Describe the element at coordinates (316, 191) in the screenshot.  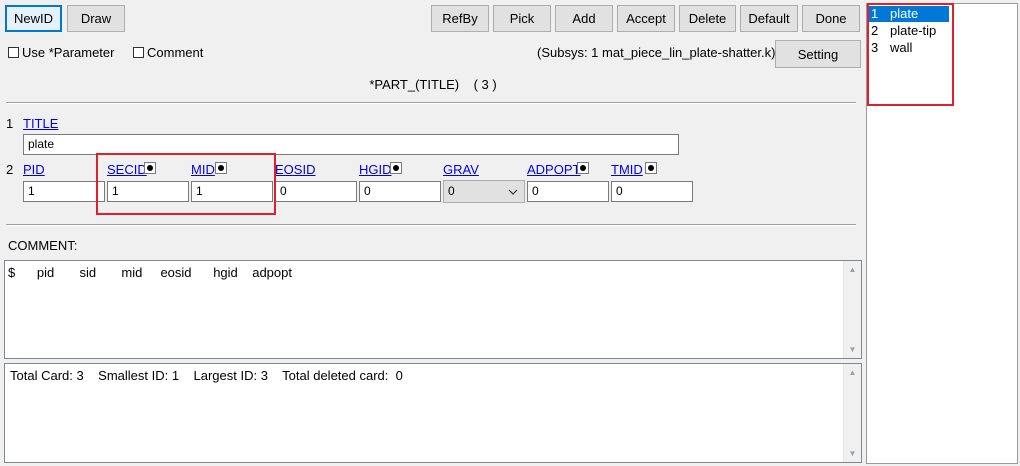
I see `eosid-input: 0` at that location.